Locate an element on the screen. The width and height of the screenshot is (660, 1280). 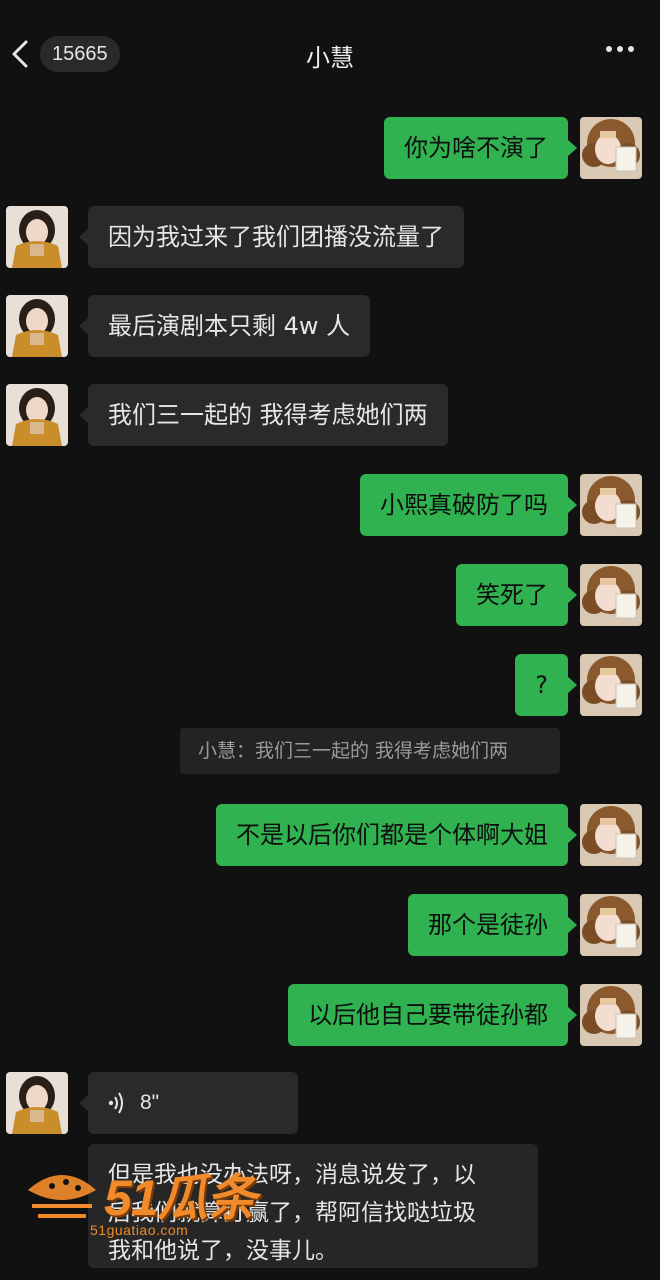
voice-message-bubble: 8" is located at coordinates (188, 1103).